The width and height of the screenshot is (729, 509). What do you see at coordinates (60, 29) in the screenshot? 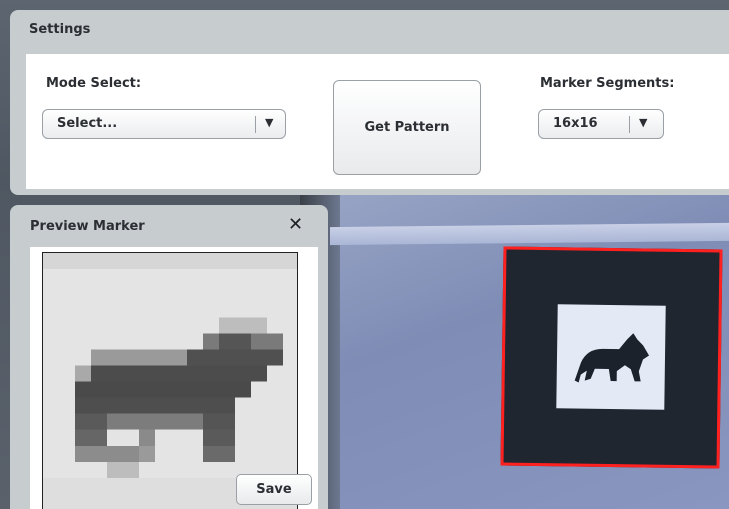
I see `settings-title: Settings` at bounding box center [60, 29].